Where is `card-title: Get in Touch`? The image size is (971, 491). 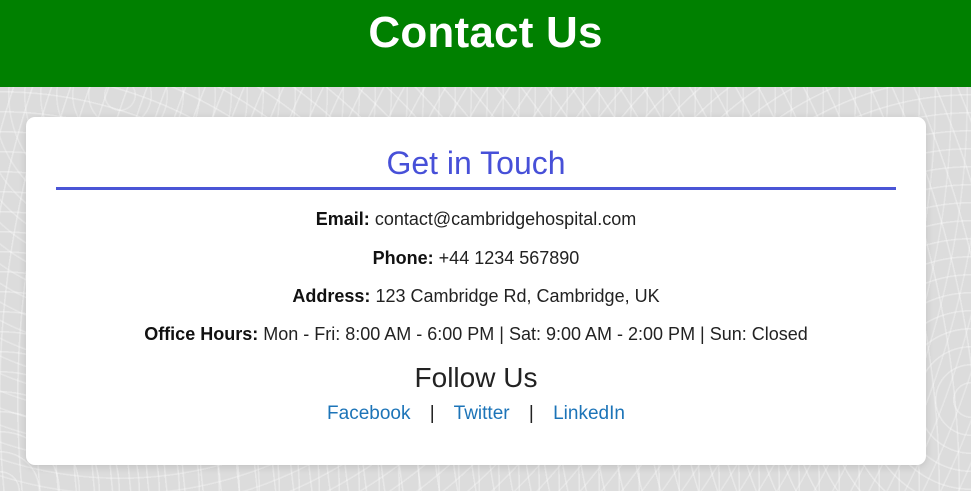 card-title: Get in Touch is located at coordinates (476, 163).